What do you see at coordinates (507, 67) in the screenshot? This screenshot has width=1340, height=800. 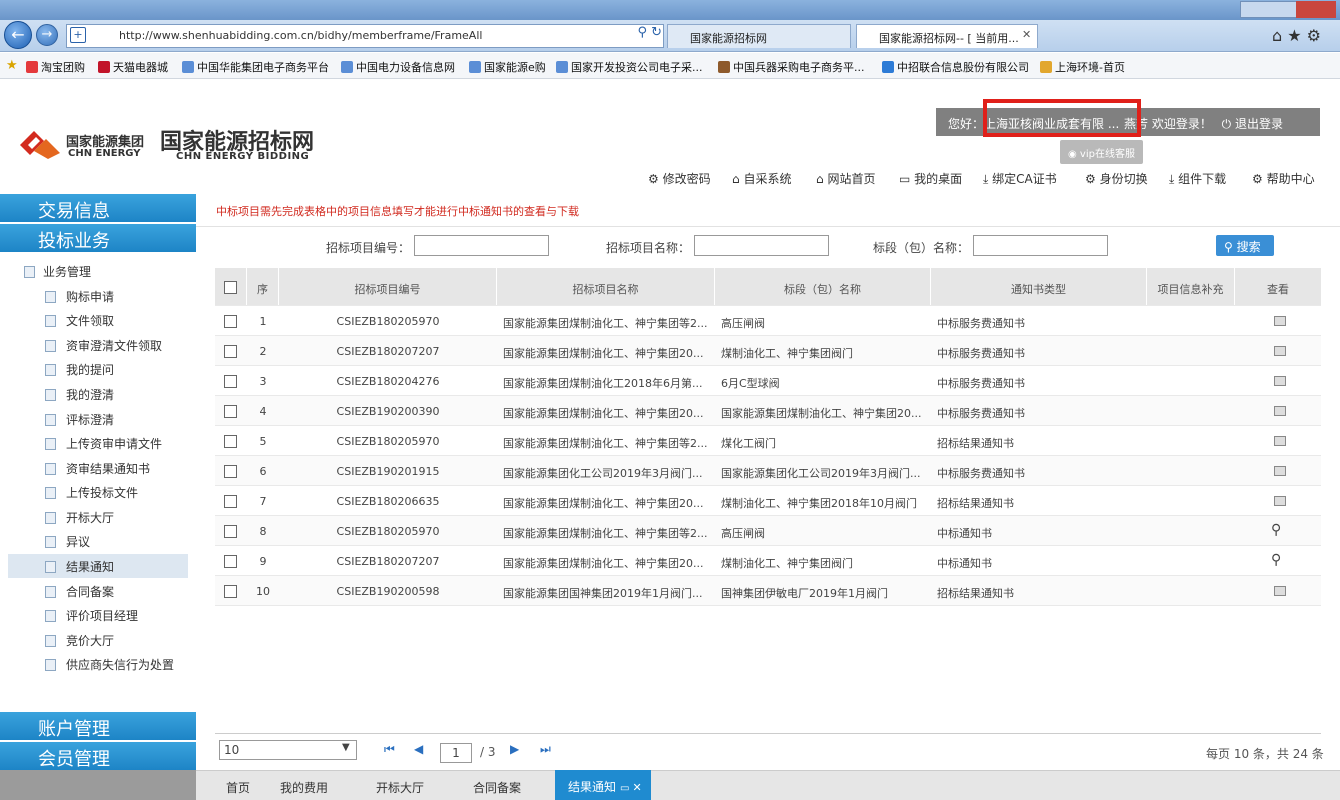 I see `fav-item: 国家能源e购` at bounding box center [507, 67].